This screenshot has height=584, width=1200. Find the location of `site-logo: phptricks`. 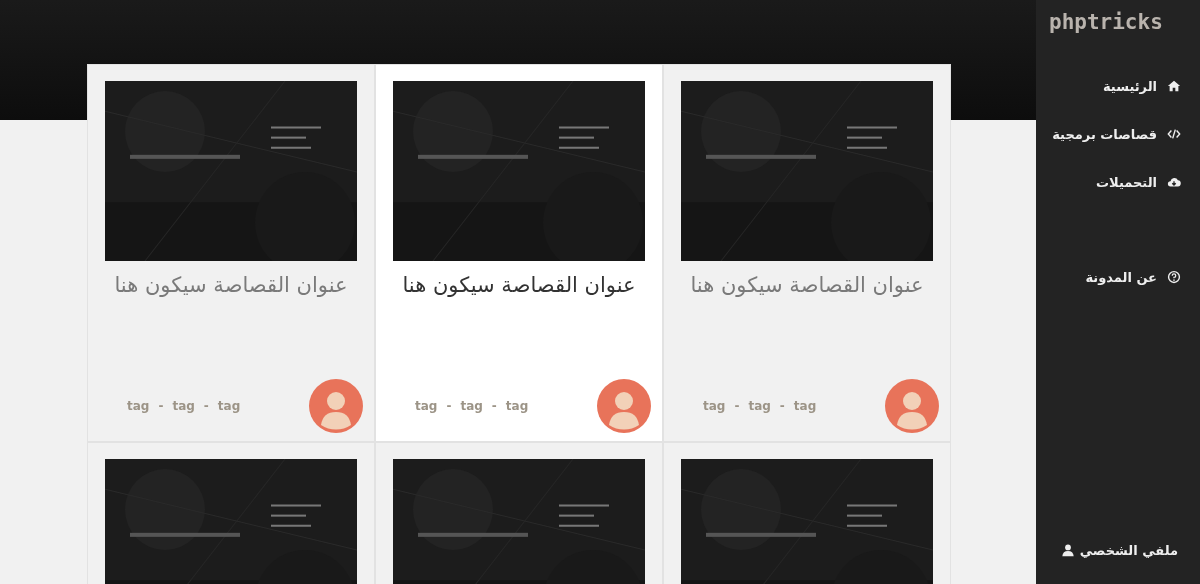

site-logo: phptricks is located at coordinates (1118, 22).